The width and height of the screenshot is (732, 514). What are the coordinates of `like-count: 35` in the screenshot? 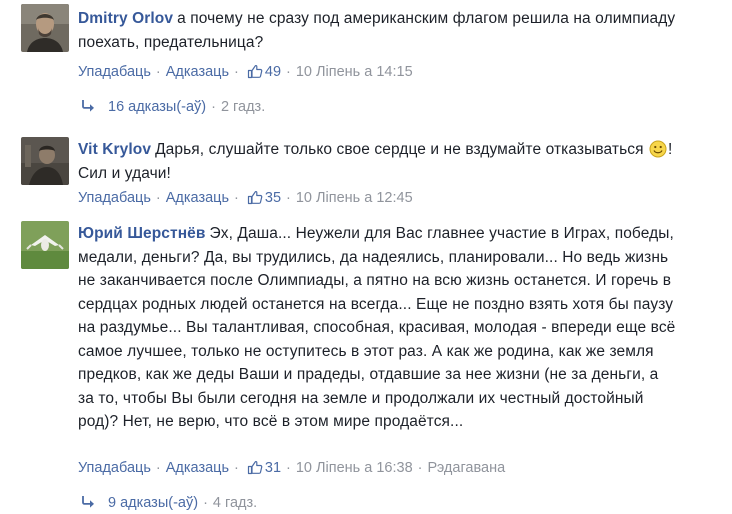 It's located at (273, 198).